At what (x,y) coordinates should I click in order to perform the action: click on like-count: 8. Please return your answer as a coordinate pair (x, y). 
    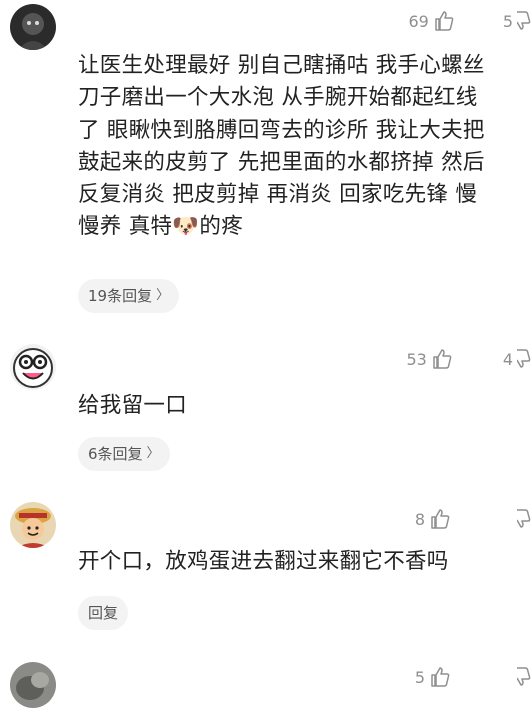
    Looking at the image, I should click on (419, 519).